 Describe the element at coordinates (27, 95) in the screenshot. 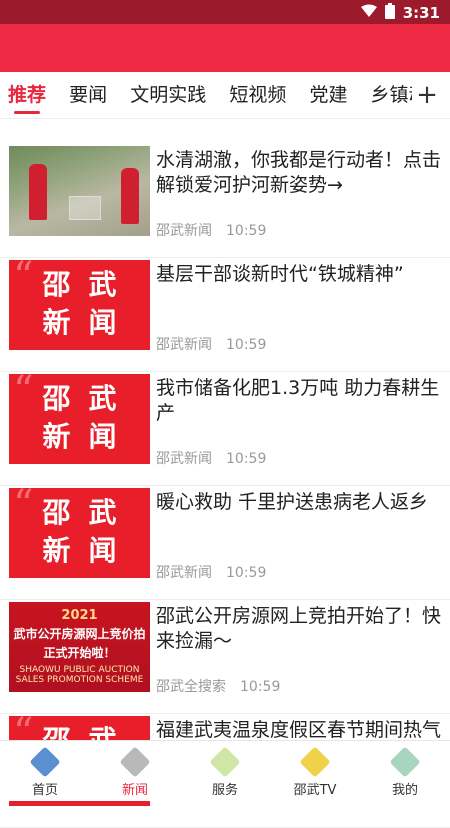

I see `tab-recommend: 推荐` at that location.